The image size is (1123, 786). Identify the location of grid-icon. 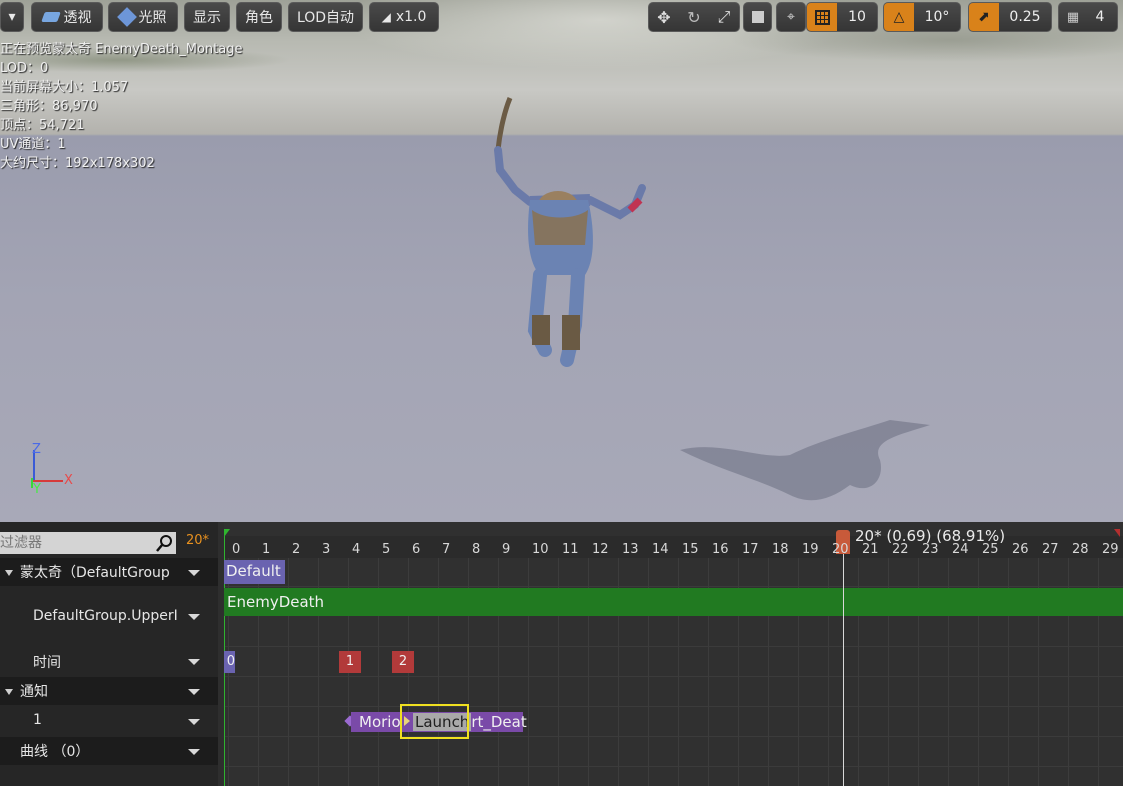
(822, 17).